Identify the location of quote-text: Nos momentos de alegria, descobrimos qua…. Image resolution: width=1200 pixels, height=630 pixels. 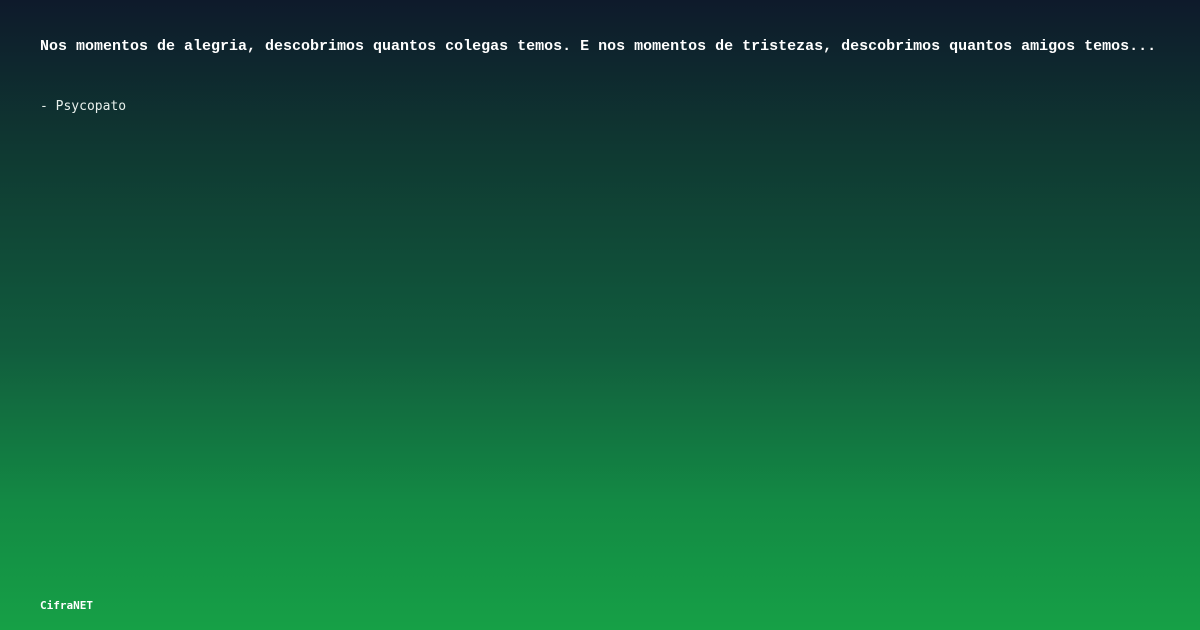
(598, 46).